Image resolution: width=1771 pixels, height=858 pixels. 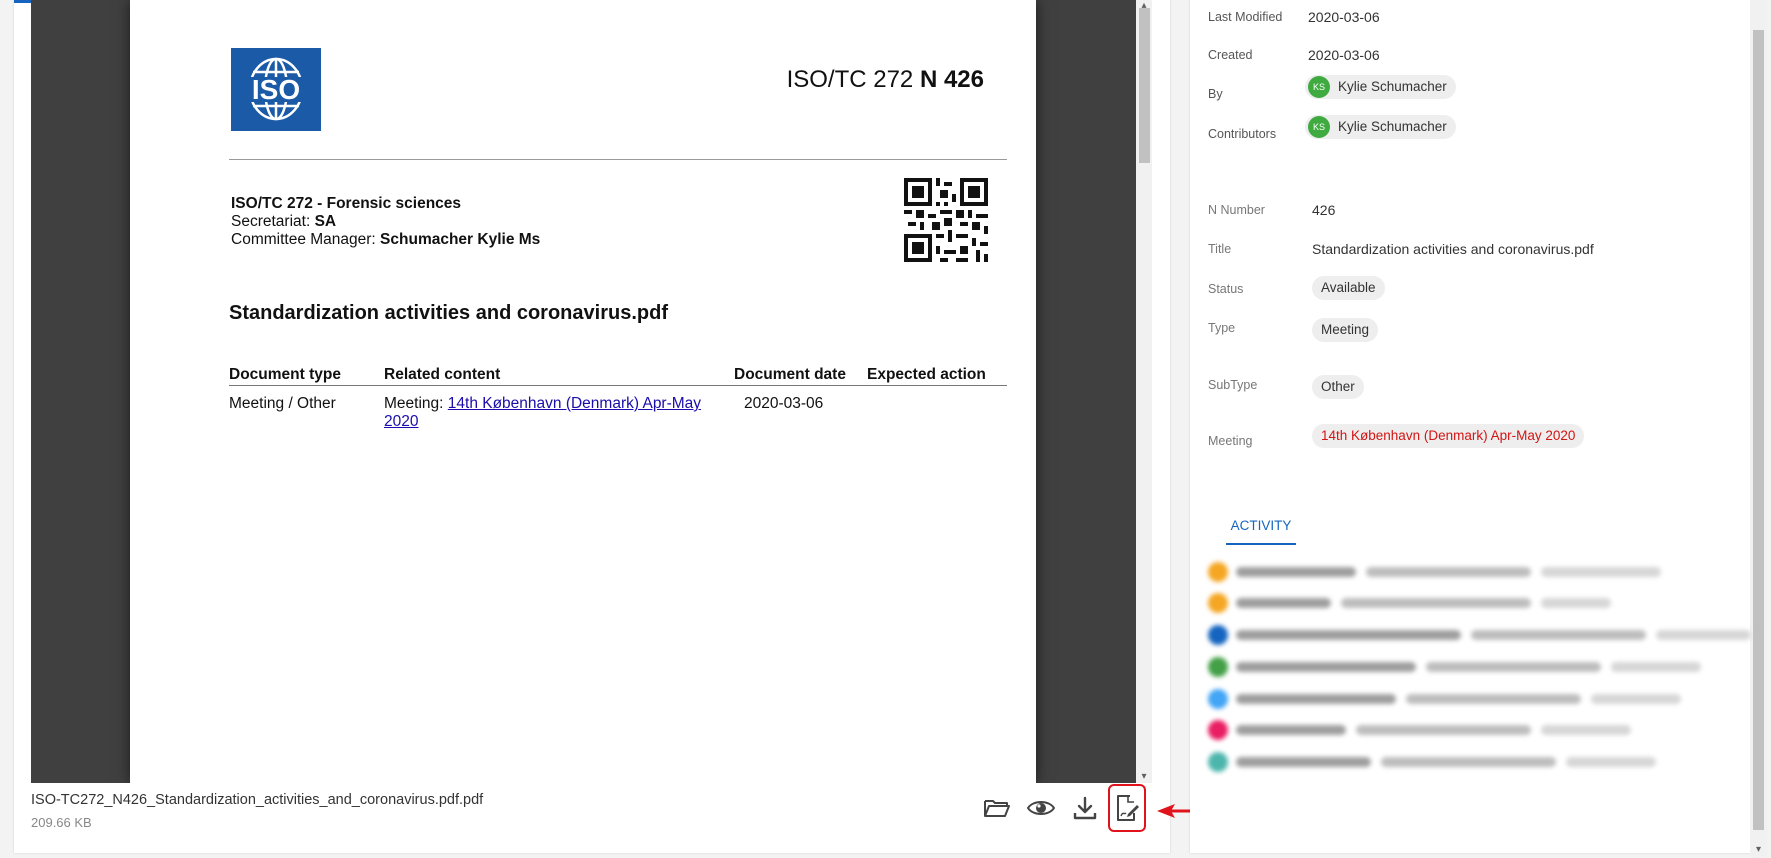 What do you see at coordinates (1144, 85) in the screenshot?
I see `scrollbar-thumb` at bounding box center [1144, 85].